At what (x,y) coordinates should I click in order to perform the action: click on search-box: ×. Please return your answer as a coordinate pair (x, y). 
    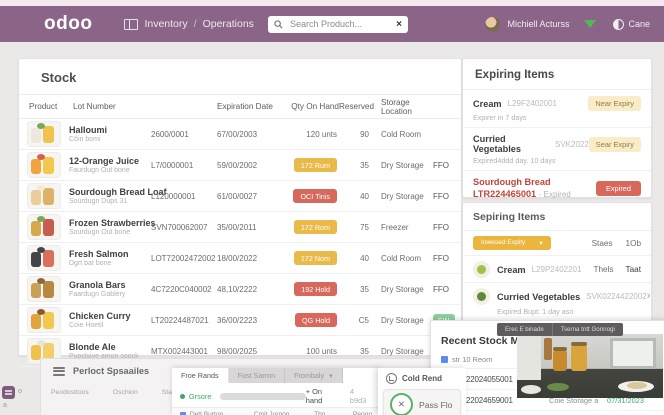
    Looking at the image, I should click on (337, 24).